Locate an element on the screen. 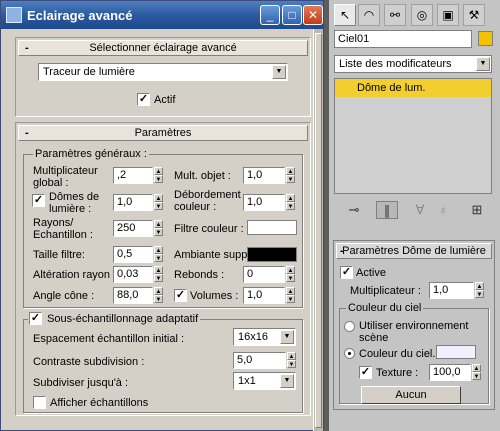 The image size is (500, 431). volumes-checkbox: ✓ is located at coordinates (180, 295).